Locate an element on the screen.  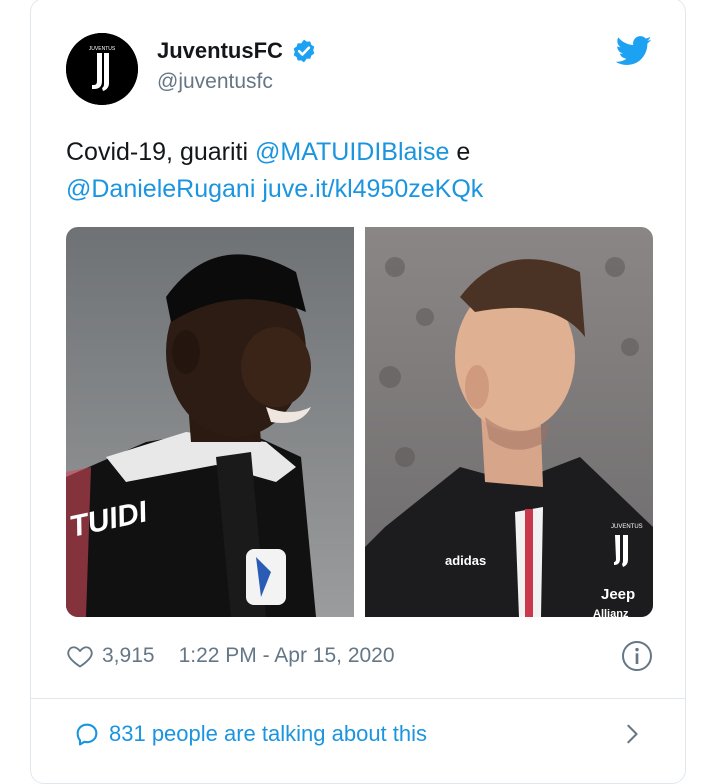
author-name-row: JuventusFC is located at coordinates (237, 51).